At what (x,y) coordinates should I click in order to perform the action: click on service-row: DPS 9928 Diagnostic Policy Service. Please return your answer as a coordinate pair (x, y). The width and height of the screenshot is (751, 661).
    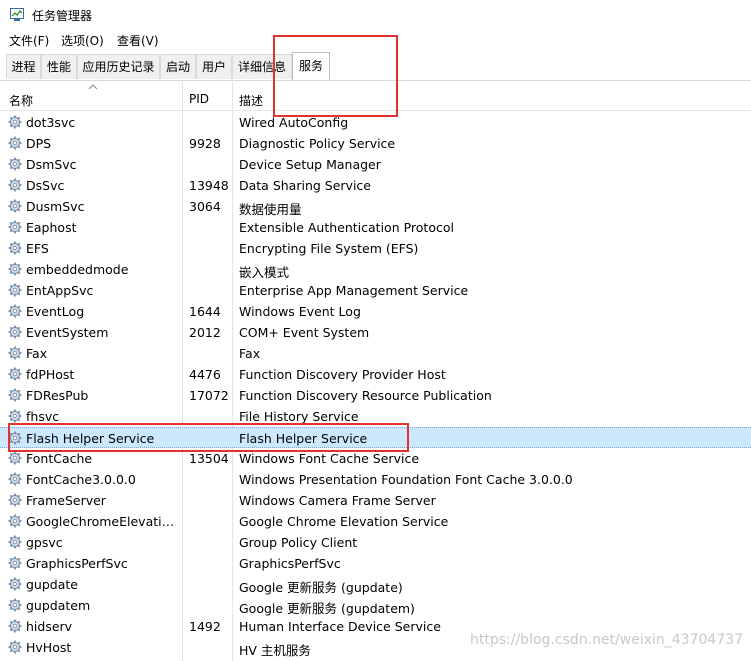
    Looking at the image, I should click on (375, 143).